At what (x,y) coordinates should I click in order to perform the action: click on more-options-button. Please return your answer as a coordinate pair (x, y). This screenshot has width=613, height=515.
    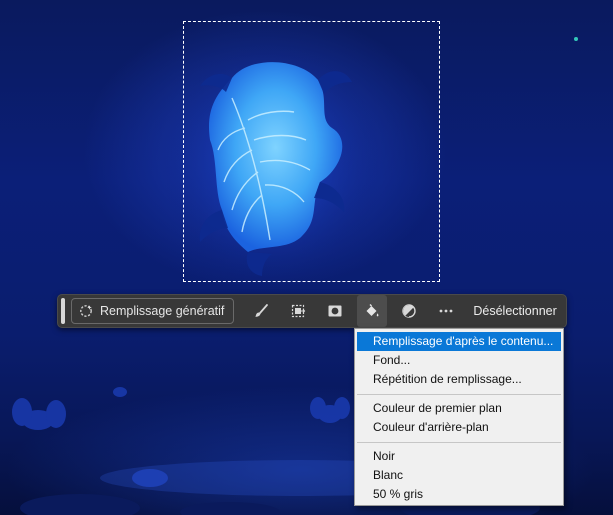
    Looking at the image, I should click on (446, 311).